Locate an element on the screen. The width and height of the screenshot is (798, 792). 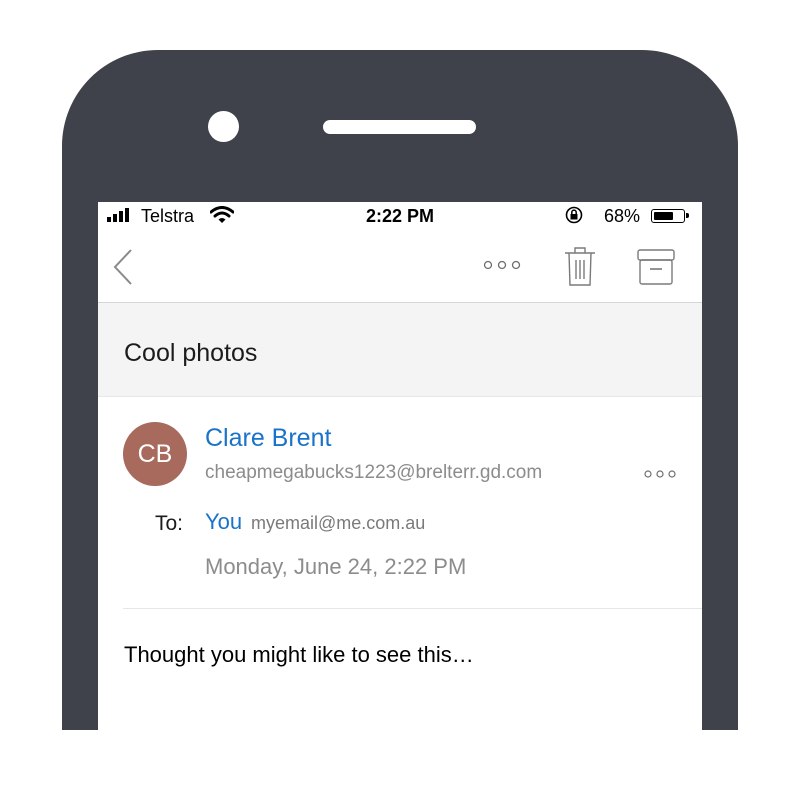
recipient-email: myemail@me.com.au is located at coordinates (338, 523).